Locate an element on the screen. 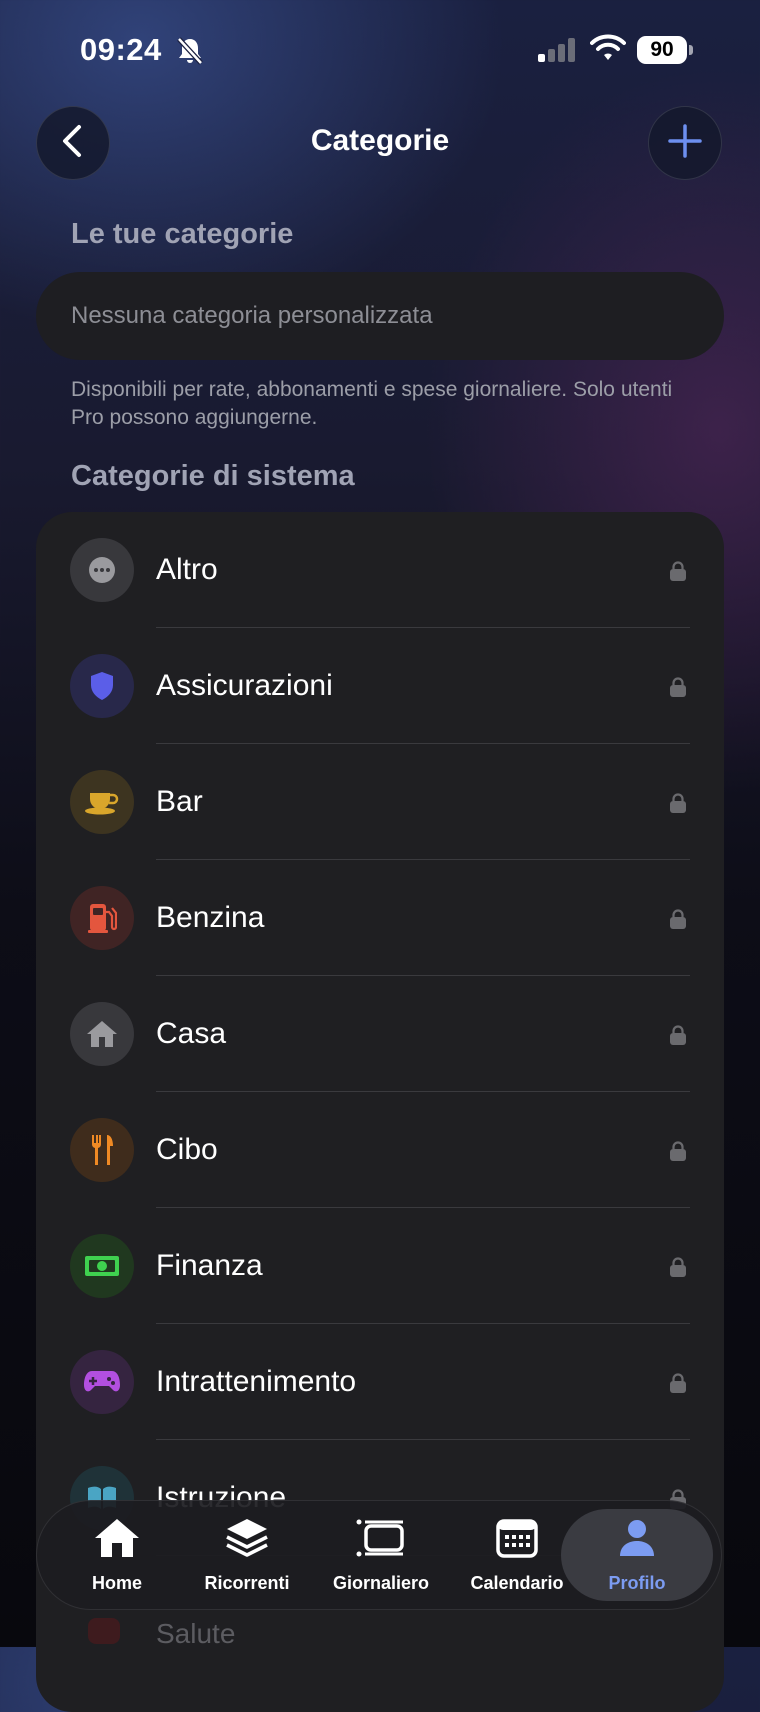  category-label: Intrattenimento is located at coordinates (256, 1381).